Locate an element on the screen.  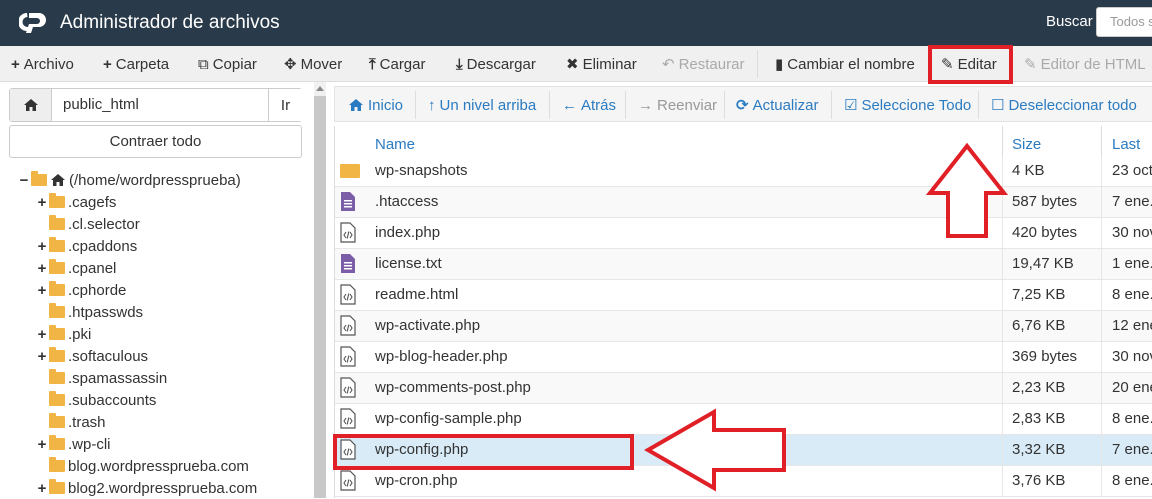
download-button: ⤓ Descargar is located at coordinates (496, 64).